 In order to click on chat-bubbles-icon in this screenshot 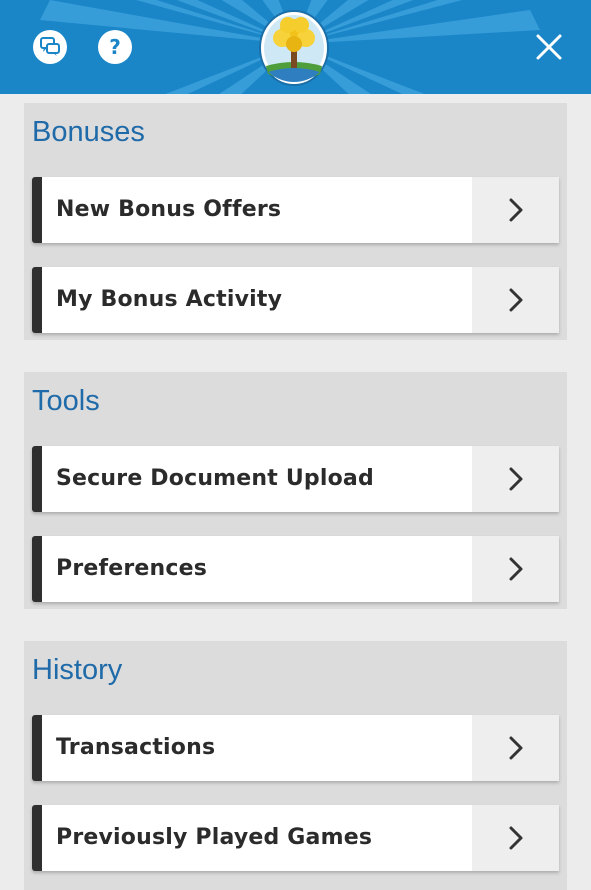, I will do `click(50, 46)`.